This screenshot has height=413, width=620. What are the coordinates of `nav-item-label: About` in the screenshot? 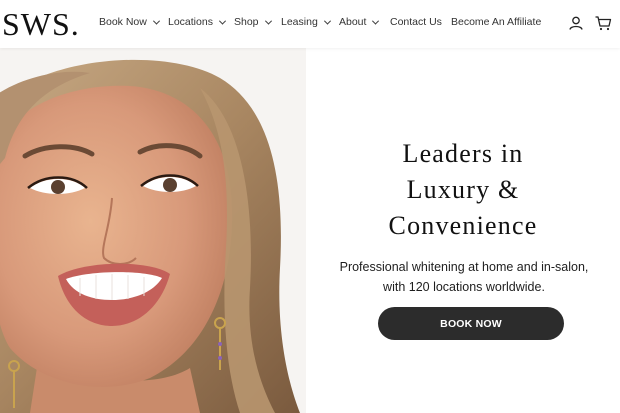 It's located at (353, 22).